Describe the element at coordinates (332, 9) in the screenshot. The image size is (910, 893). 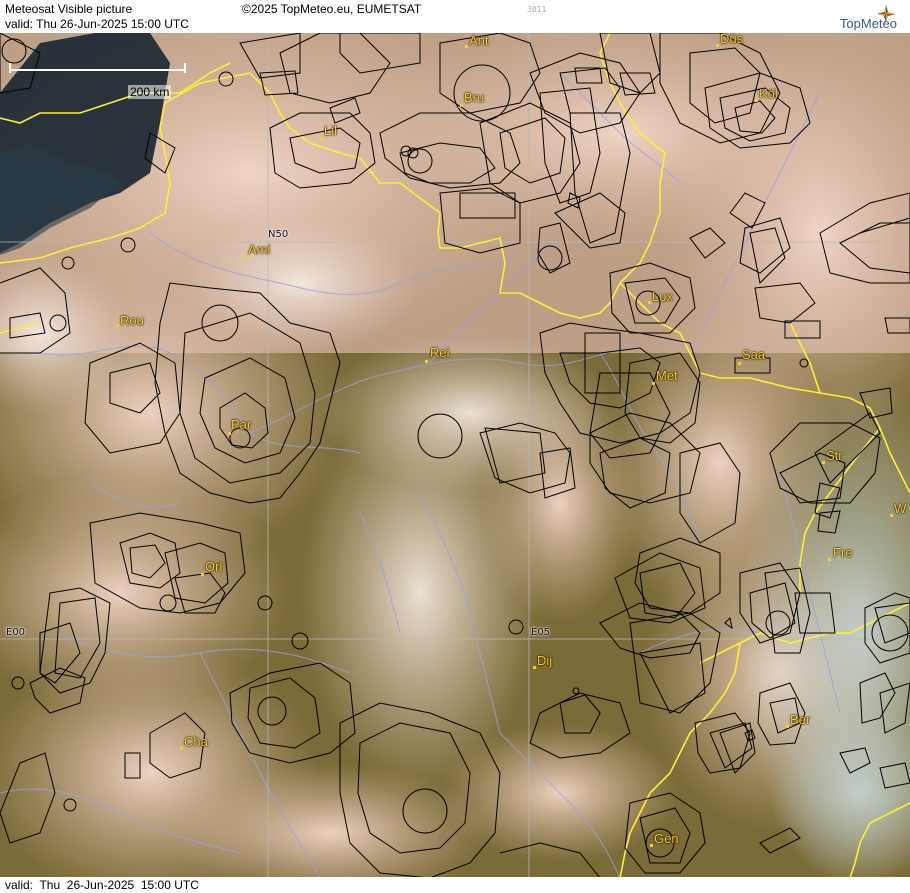
I see `copyright: ©2025 TopMeteo.eu, EUMETSAT` at that location.